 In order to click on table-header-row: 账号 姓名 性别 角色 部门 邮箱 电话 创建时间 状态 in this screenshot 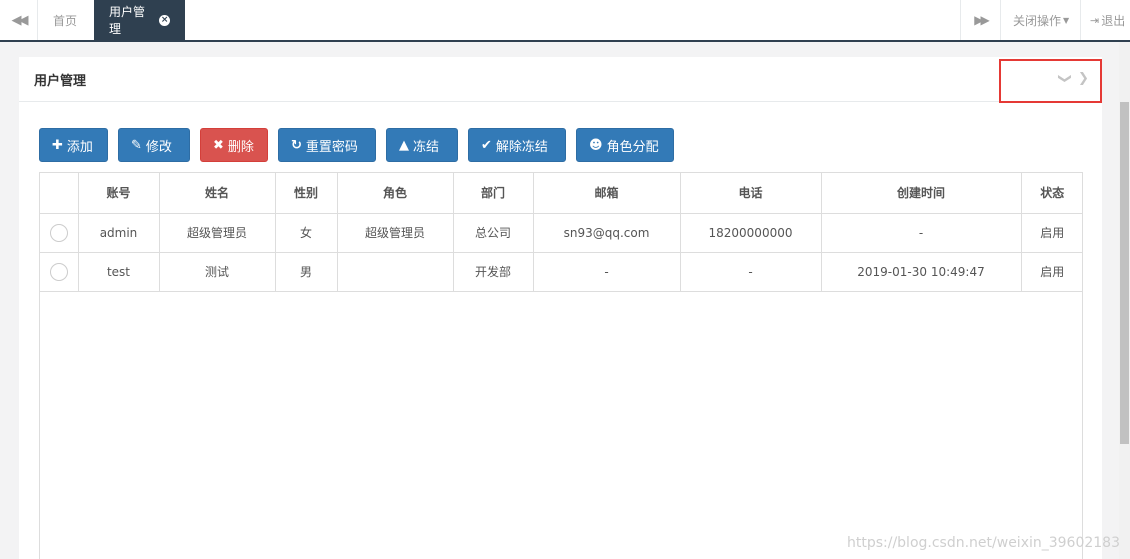, I will do `click(561, 193)`.